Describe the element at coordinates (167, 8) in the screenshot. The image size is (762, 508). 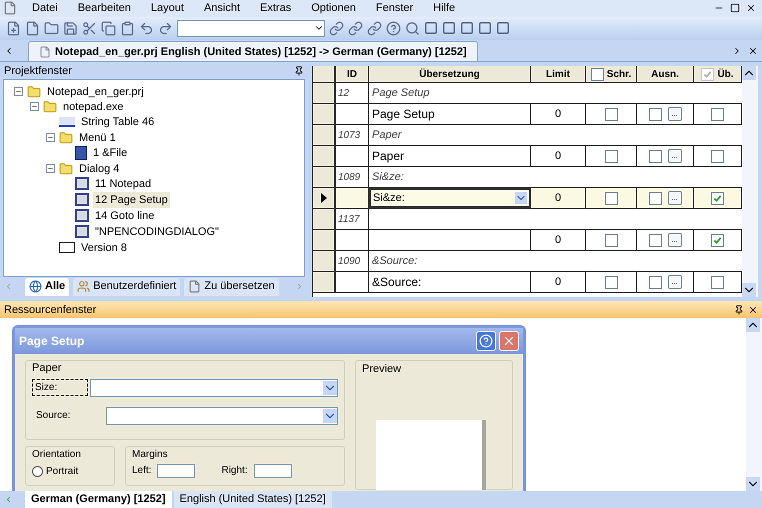
I see `menu-item: Layout` at that location.